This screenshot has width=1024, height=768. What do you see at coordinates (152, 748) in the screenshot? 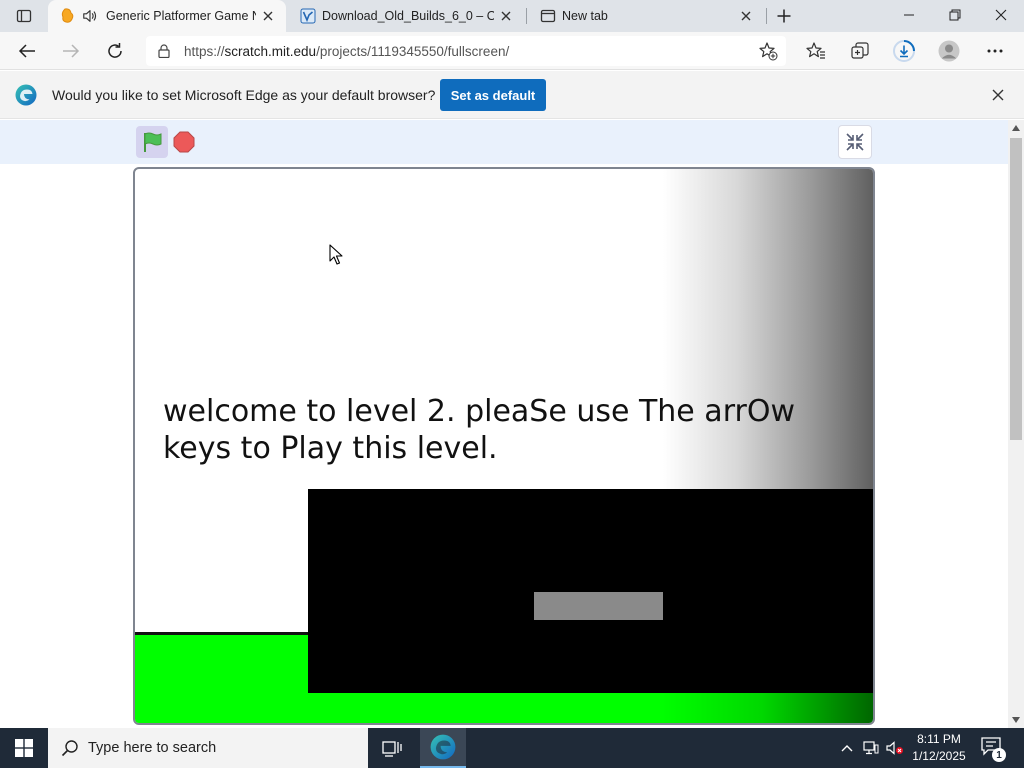
I see `search-placeholder: Type here to search` at bounding box center [152, 748].